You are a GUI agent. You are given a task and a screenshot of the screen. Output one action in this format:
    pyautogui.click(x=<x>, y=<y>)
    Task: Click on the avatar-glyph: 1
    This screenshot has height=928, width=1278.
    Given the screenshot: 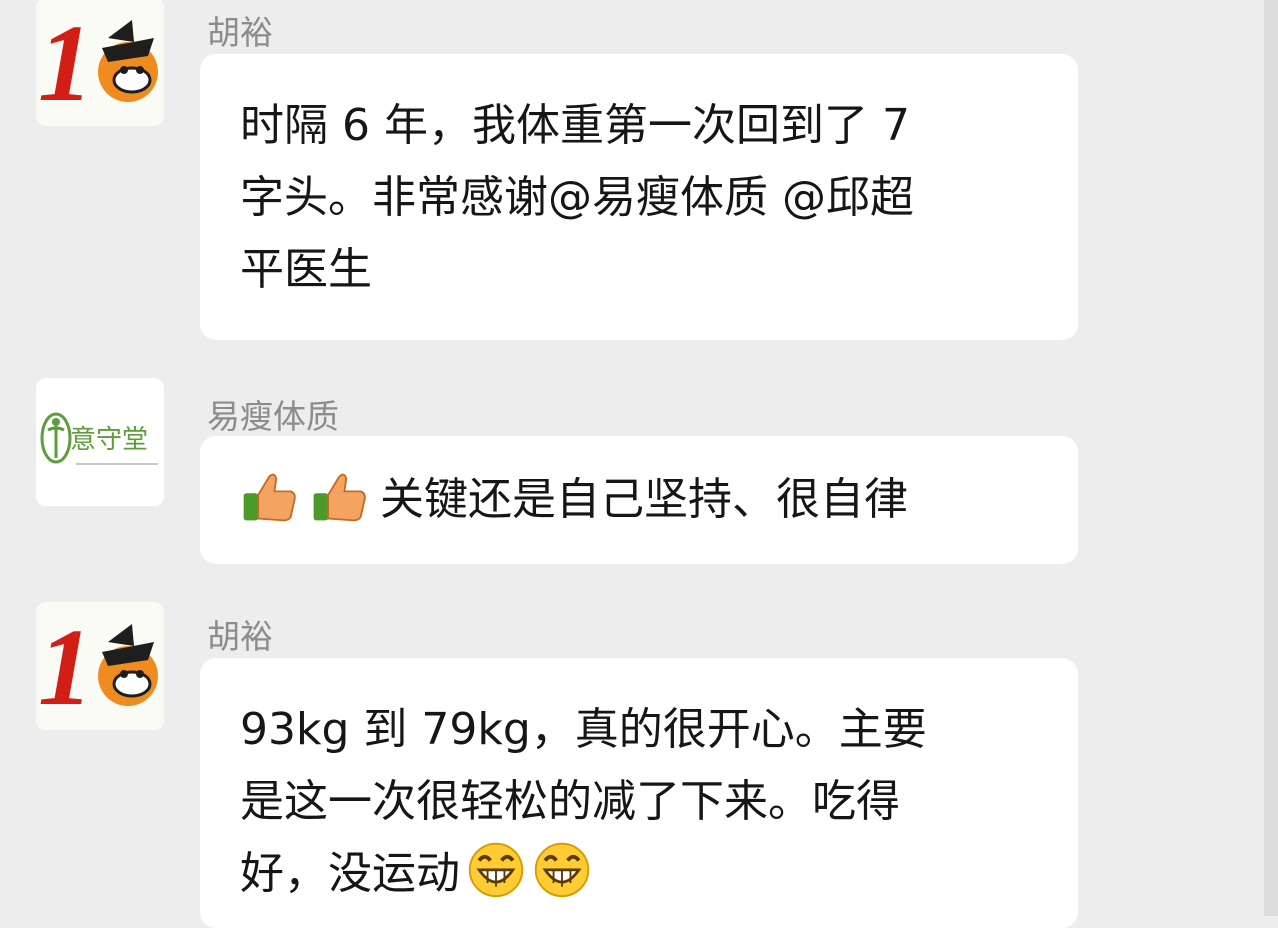 What is the action you would take?
    pyautogui.click(x=65, y=667)
    